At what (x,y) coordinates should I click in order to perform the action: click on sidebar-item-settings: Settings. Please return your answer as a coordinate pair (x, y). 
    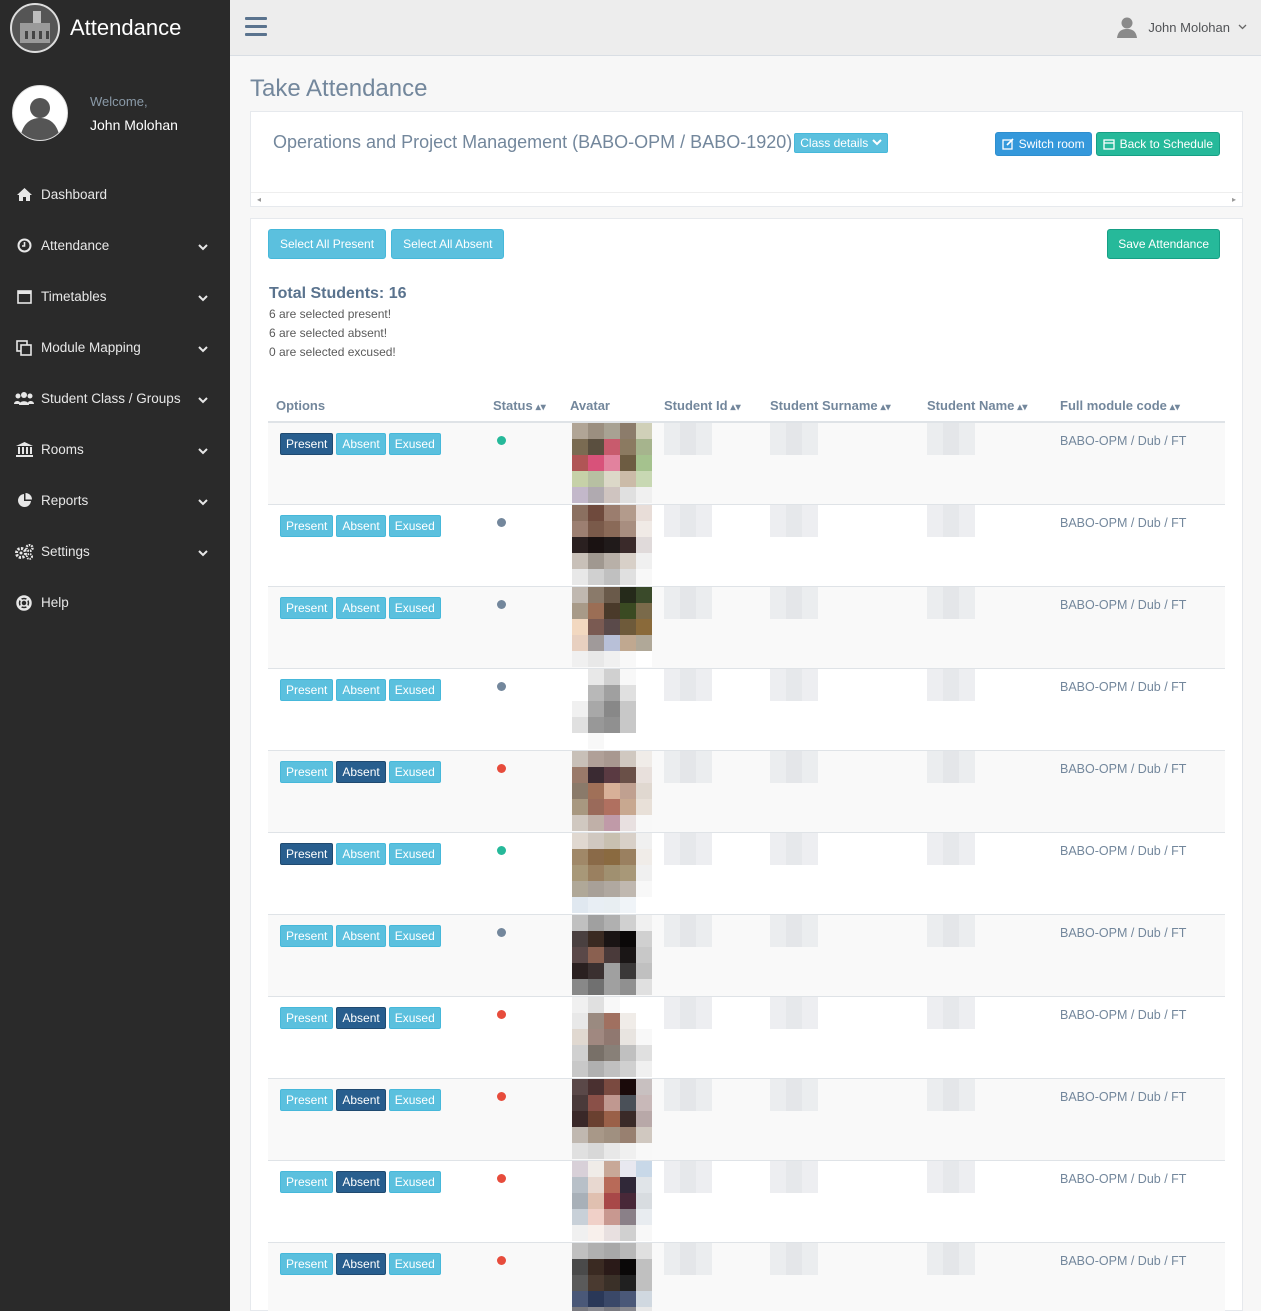
    Looking at the image, I should click on (115, 551).